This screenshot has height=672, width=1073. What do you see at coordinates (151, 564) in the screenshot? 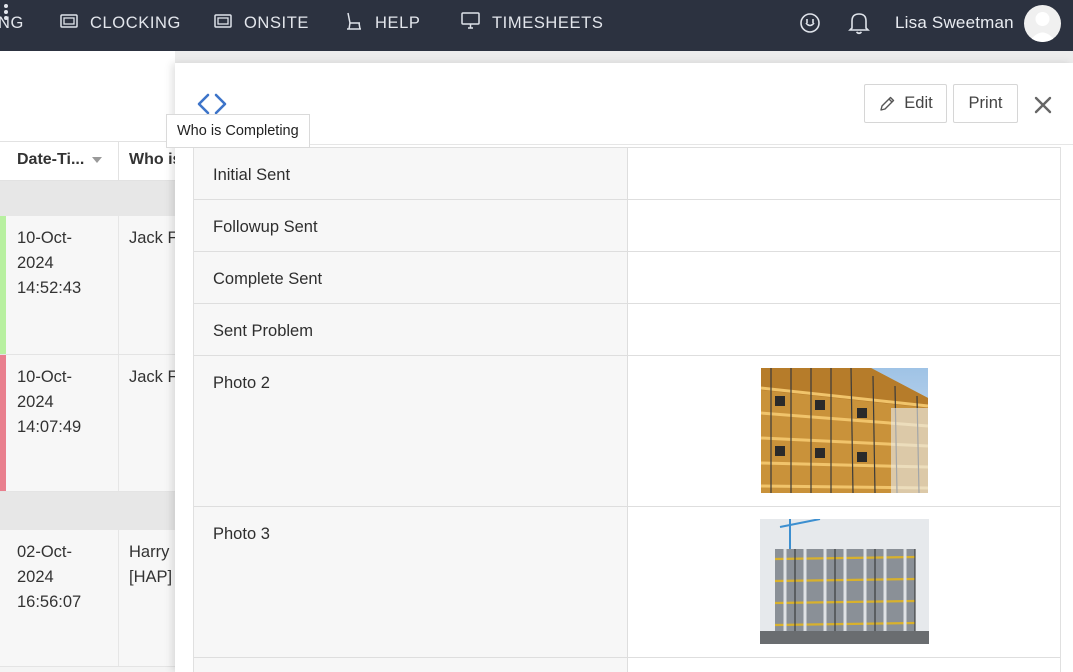
I see `row-who: Harry [HAP]` at bounding box center [151, 564].